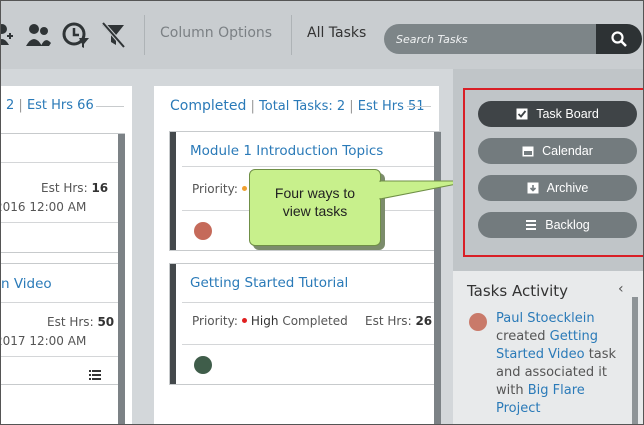  Describe the element at coordinates (315, 193) in the screenshot. I see `callout-line: Four ways to` at that location.